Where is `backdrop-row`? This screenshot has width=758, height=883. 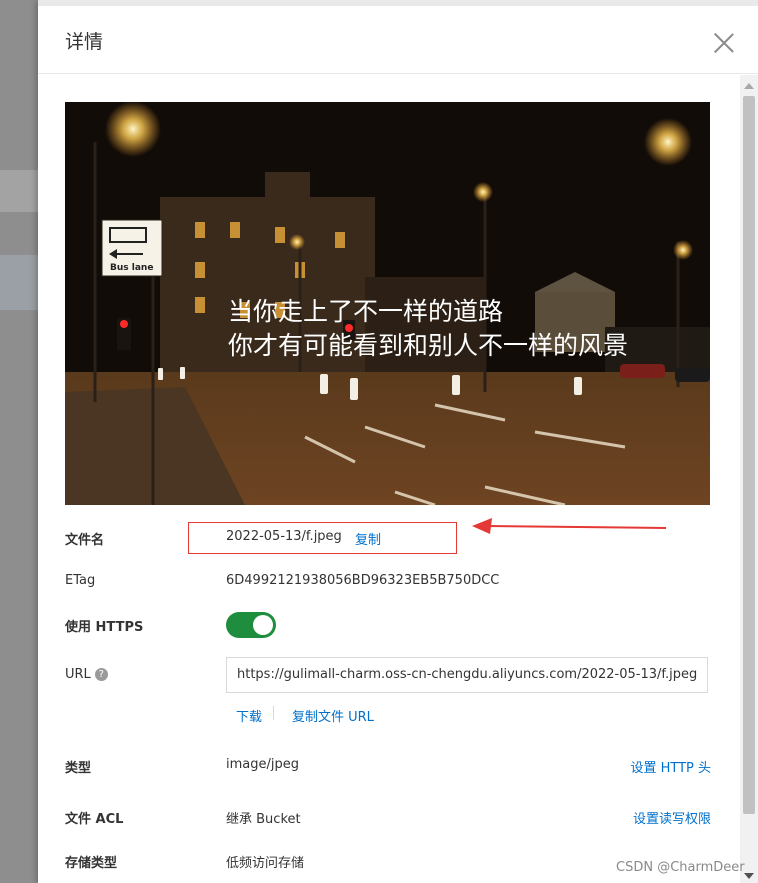 backdrop-row is located at coordinates (19, 191).